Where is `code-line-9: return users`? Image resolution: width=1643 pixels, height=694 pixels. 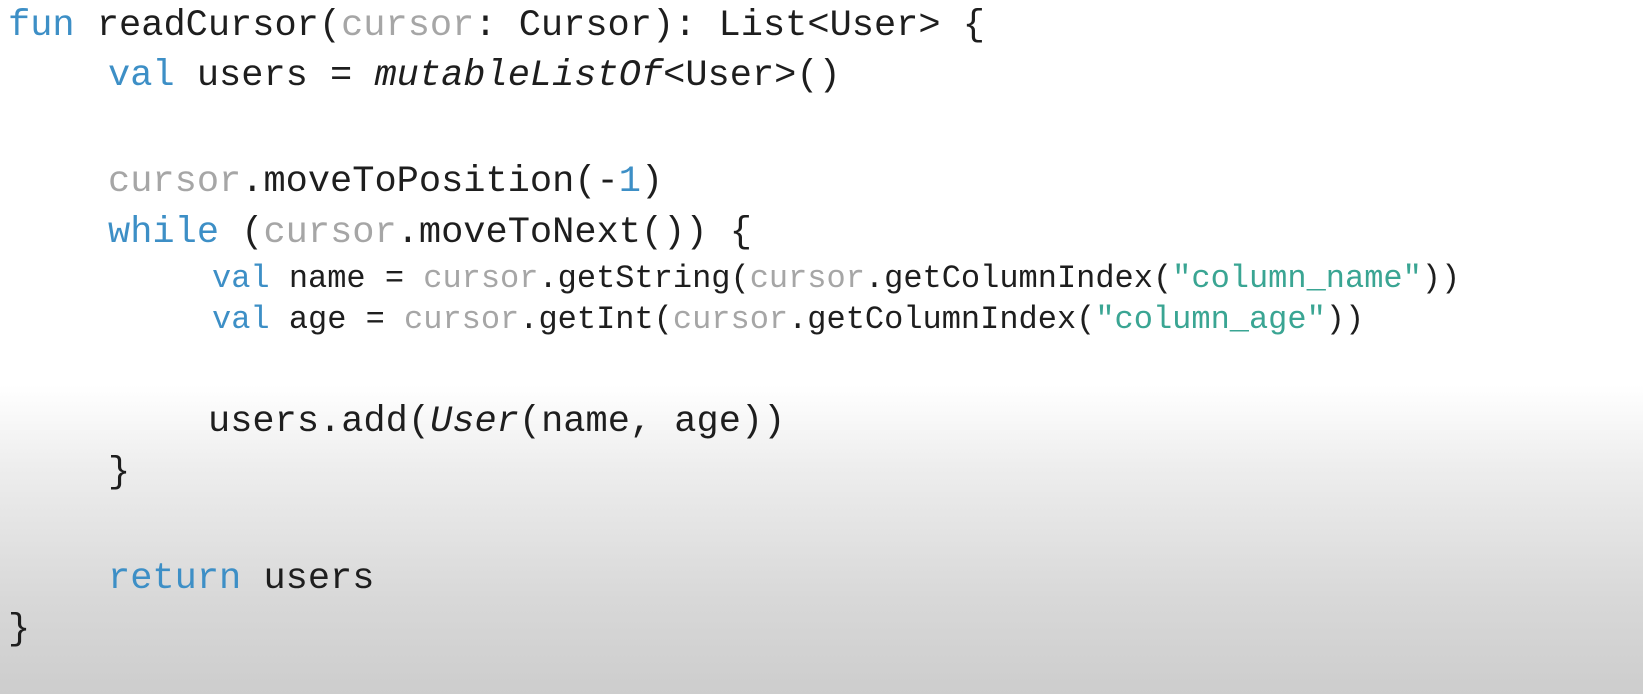
code-line-9: return users is located at coordinates (241, 579).